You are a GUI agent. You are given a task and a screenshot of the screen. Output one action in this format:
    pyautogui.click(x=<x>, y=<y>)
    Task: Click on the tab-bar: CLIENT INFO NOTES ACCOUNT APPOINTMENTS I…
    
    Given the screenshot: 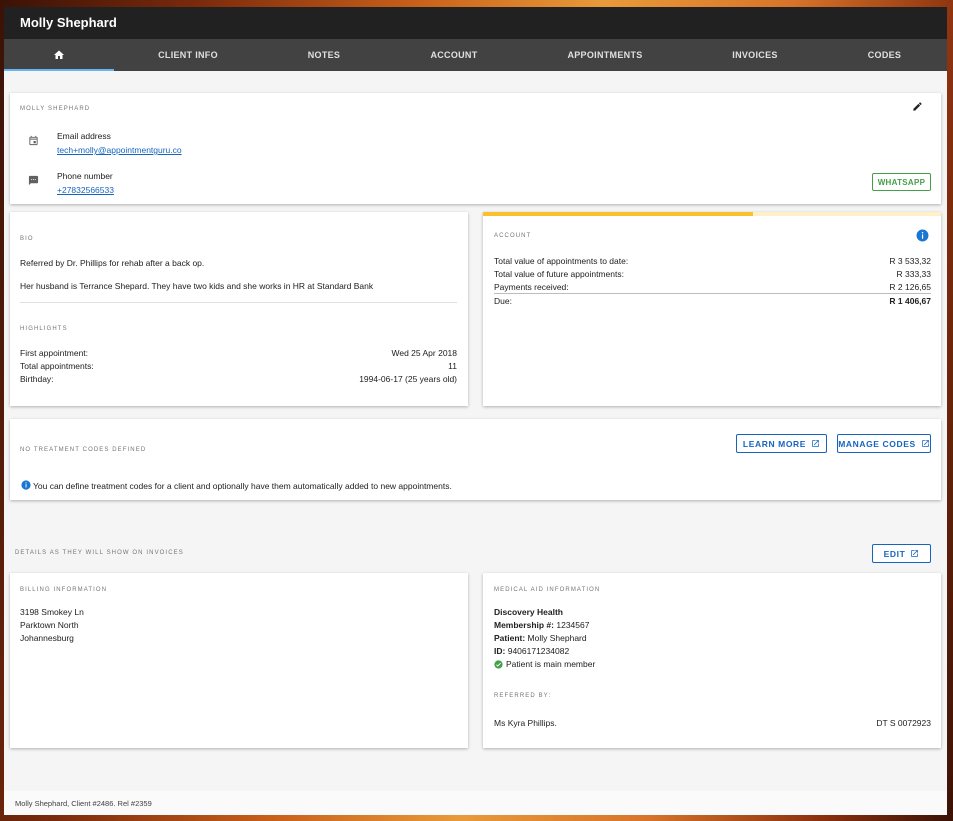 What is the action you would take?
    pyautogui.click(x=475, y=55)
    